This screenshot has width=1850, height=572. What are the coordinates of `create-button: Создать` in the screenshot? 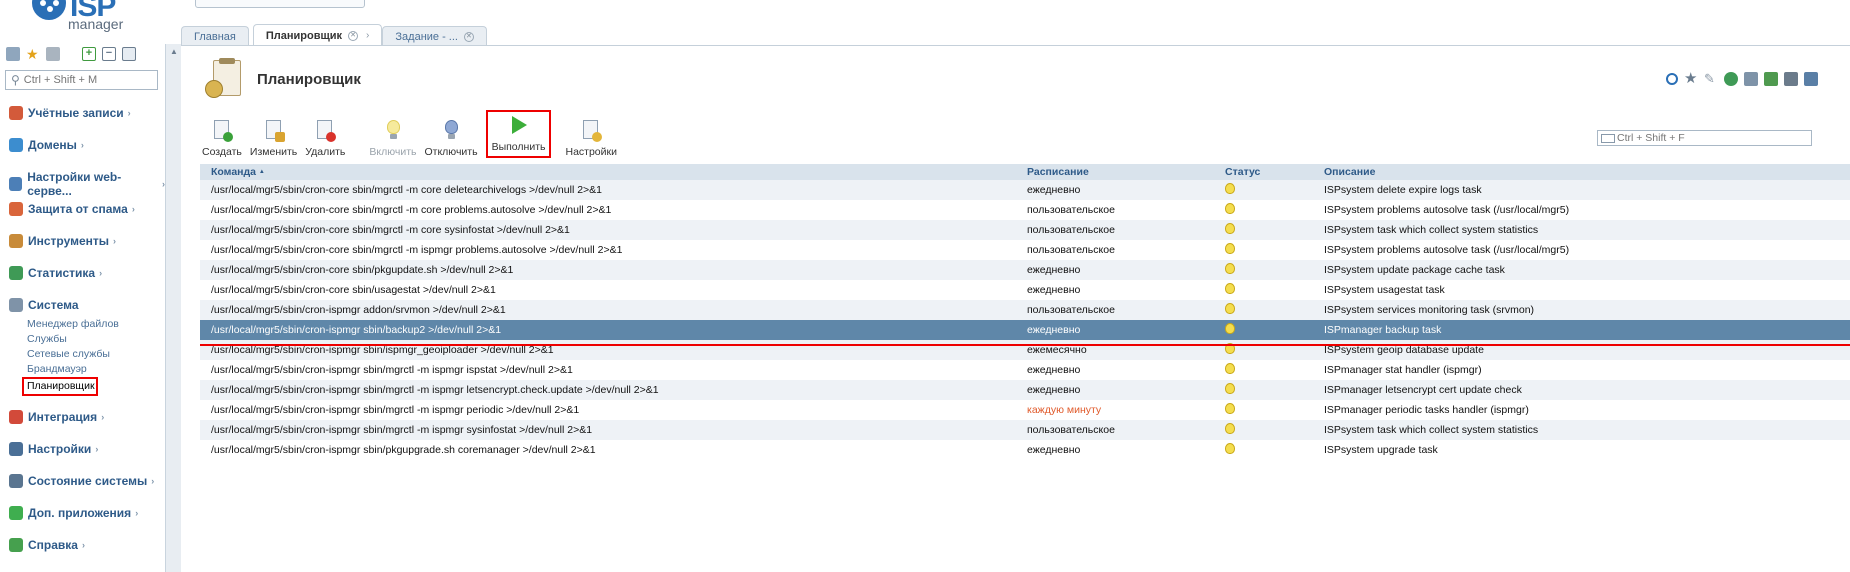 It's located at (222, 139).